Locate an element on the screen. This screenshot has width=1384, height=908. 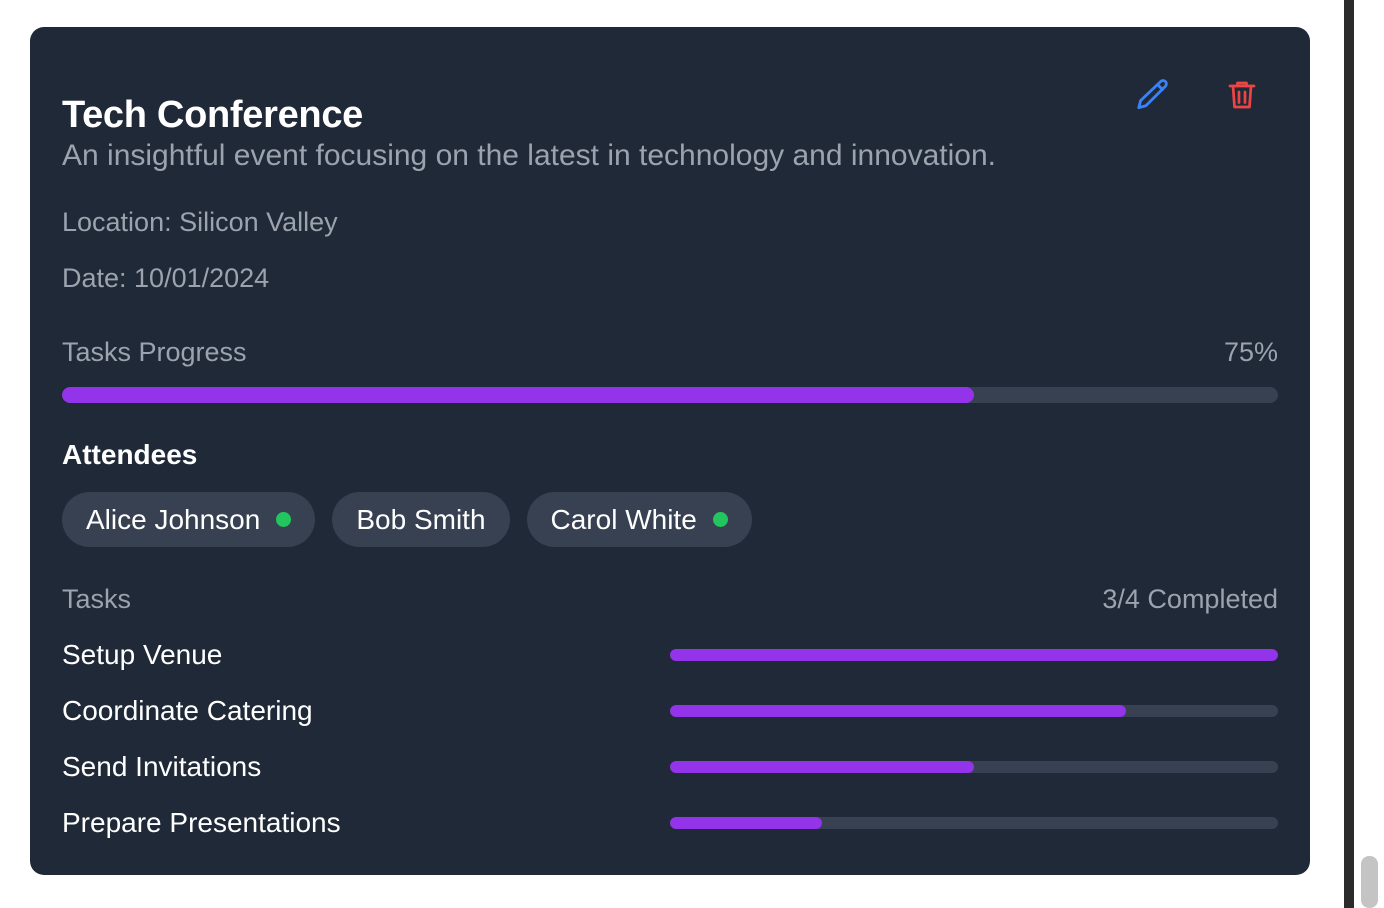
tasks-completed-count: 3/4 Completed is located at coordinates (1190, 599).